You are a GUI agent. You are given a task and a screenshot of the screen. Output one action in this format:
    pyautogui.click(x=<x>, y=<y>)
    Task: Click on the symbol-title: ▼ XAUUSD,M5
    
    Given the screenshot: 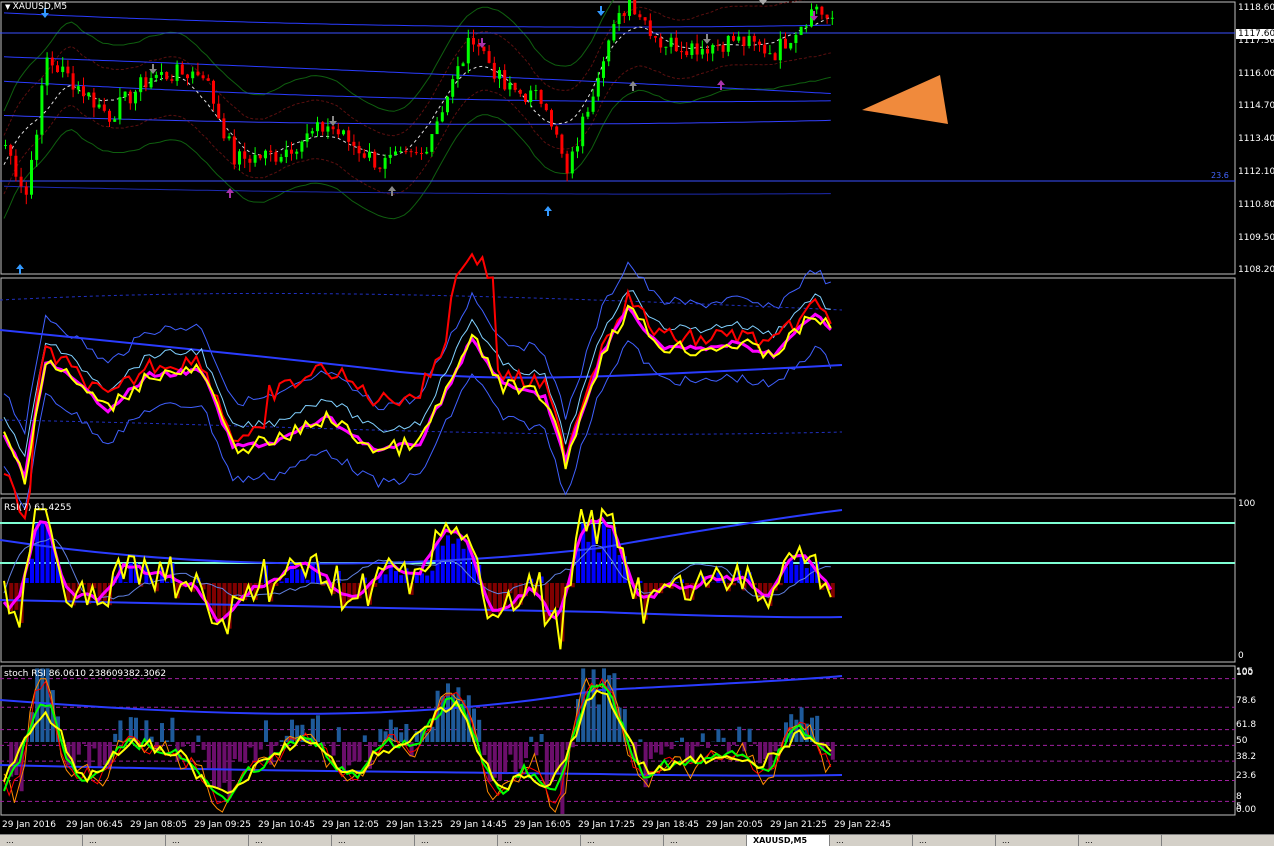 What is the action you would take?
    pyautogui.click(x=36, y=7)
    